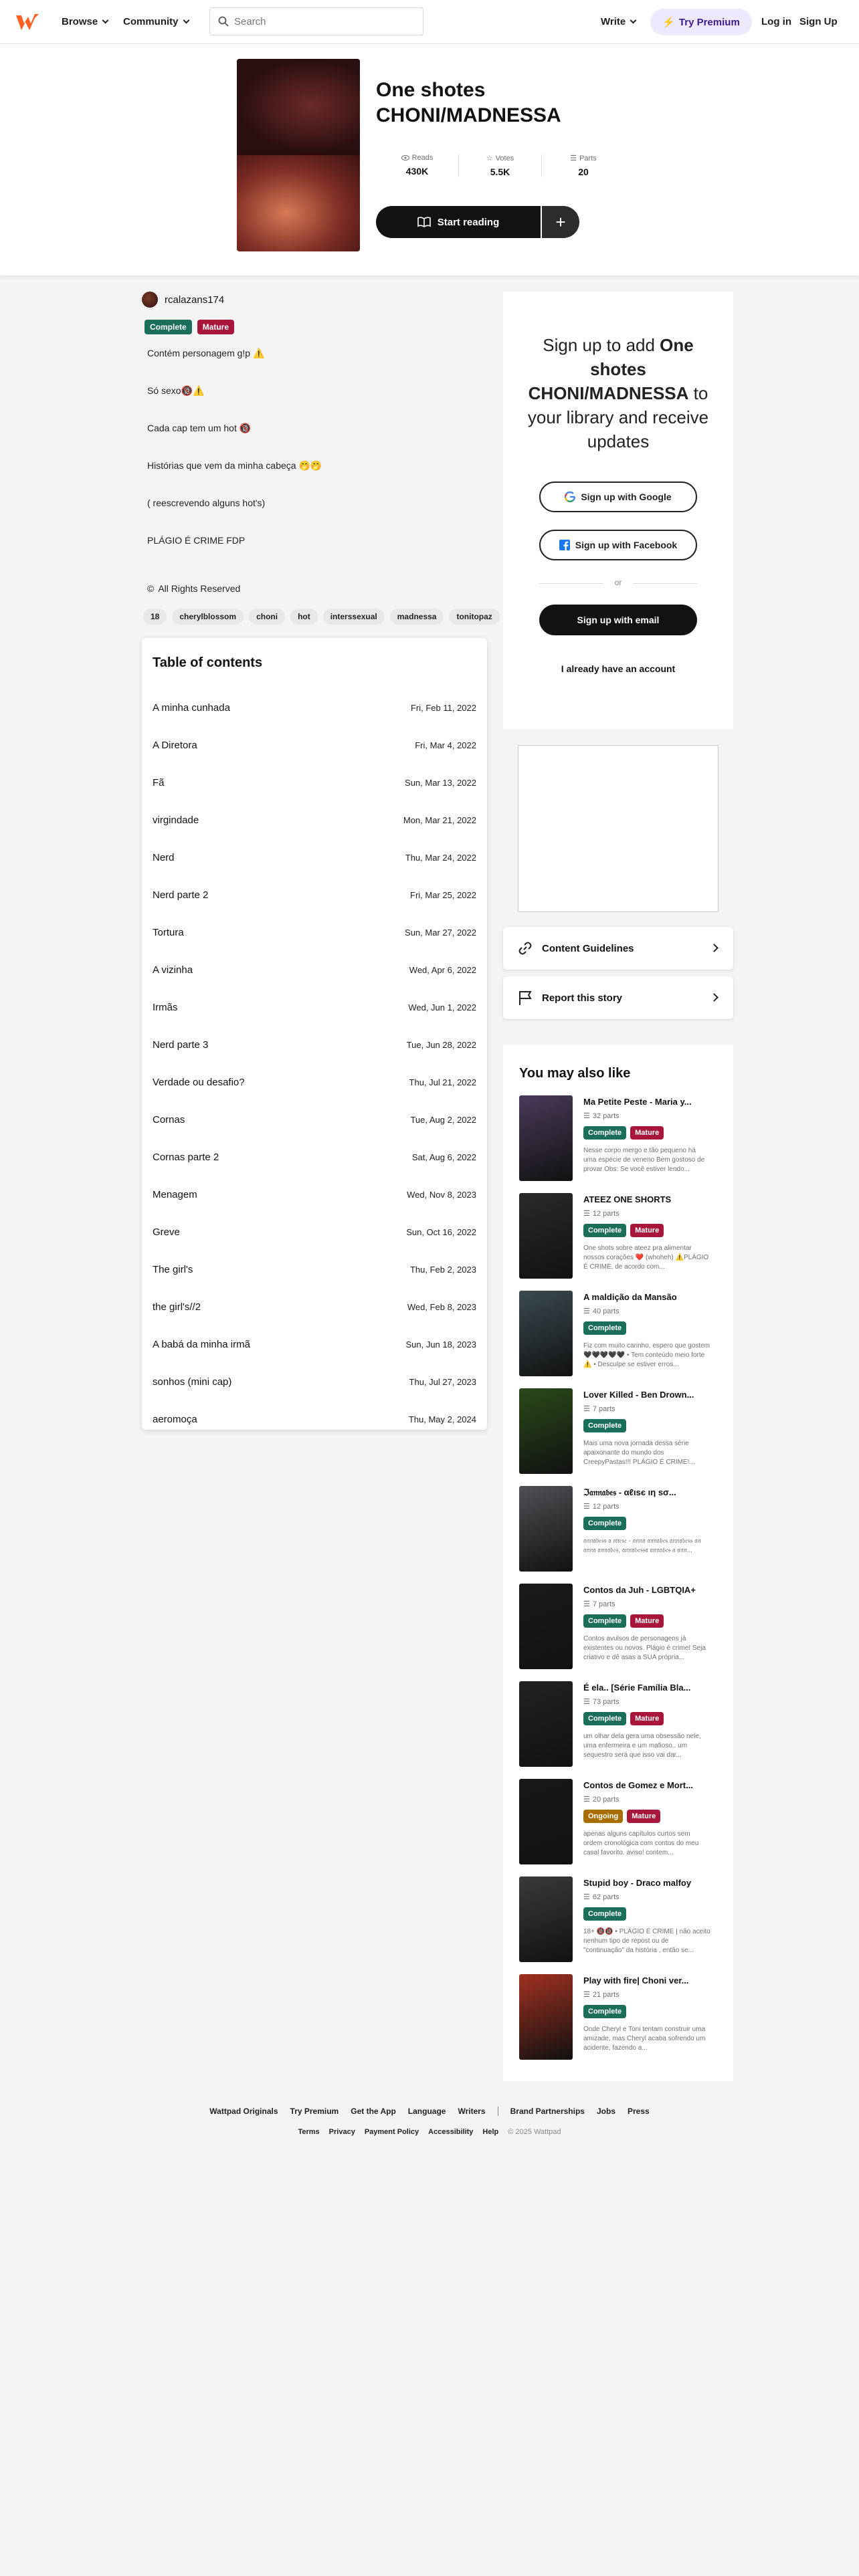 This screenshot has height=2576, width=859. What do you see at coordinates (776, 21) in the screenshot?
I see `login-link: Log in` at bounding box center [776, 21].